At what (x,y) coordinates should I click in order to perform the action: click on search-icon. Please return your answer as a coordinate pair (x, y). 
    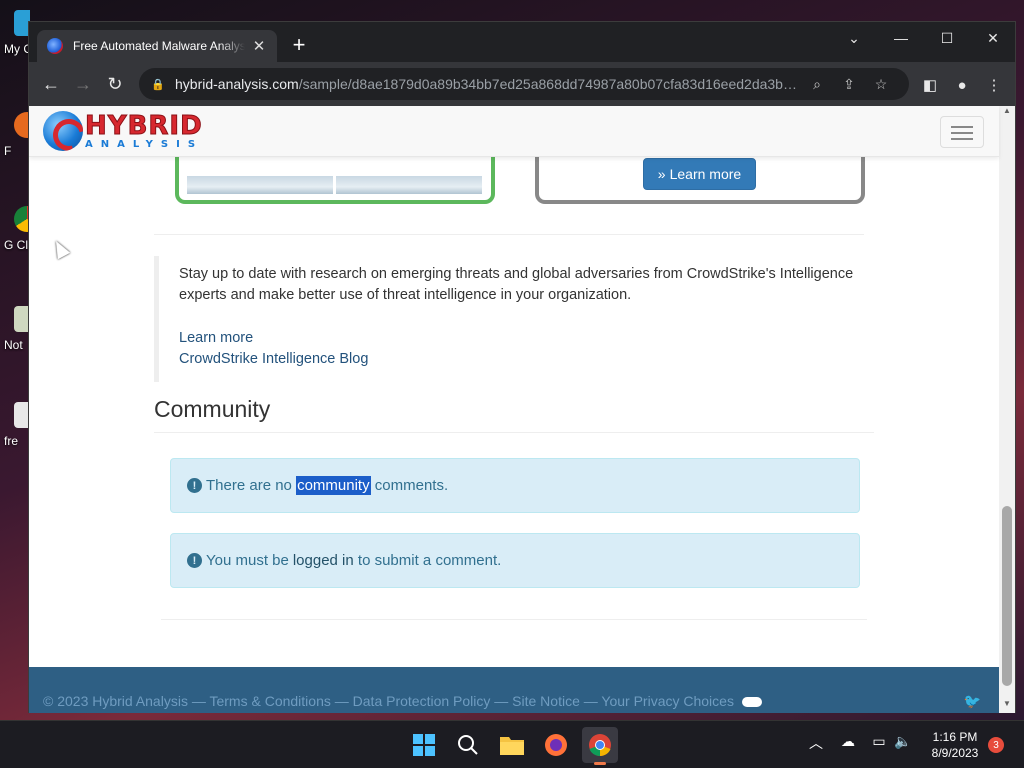
    Looking at the image, I should click on (468, 745).